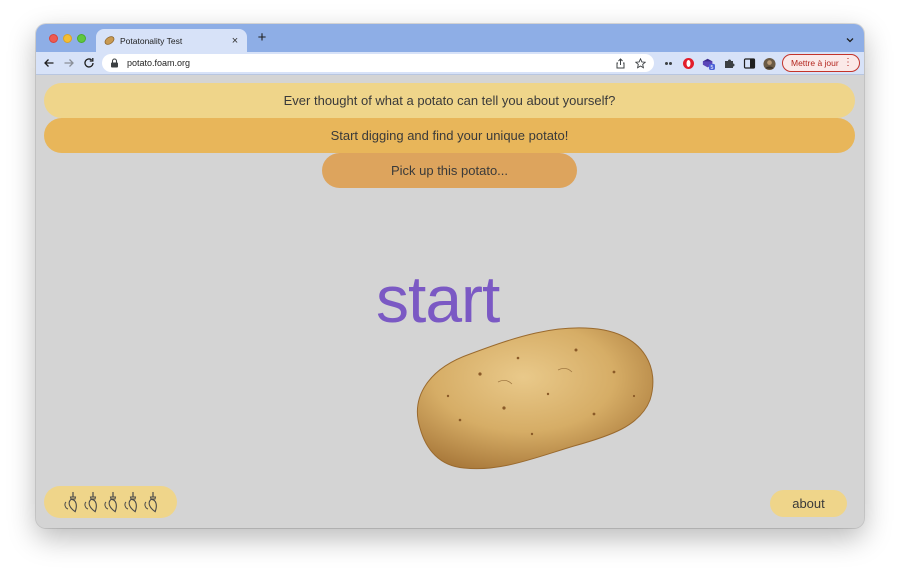 The image size is (900, 575). What do you see at coordinates (49, 63) in the screenshot?
I see `back-icon` at bounding box center [49, 63].